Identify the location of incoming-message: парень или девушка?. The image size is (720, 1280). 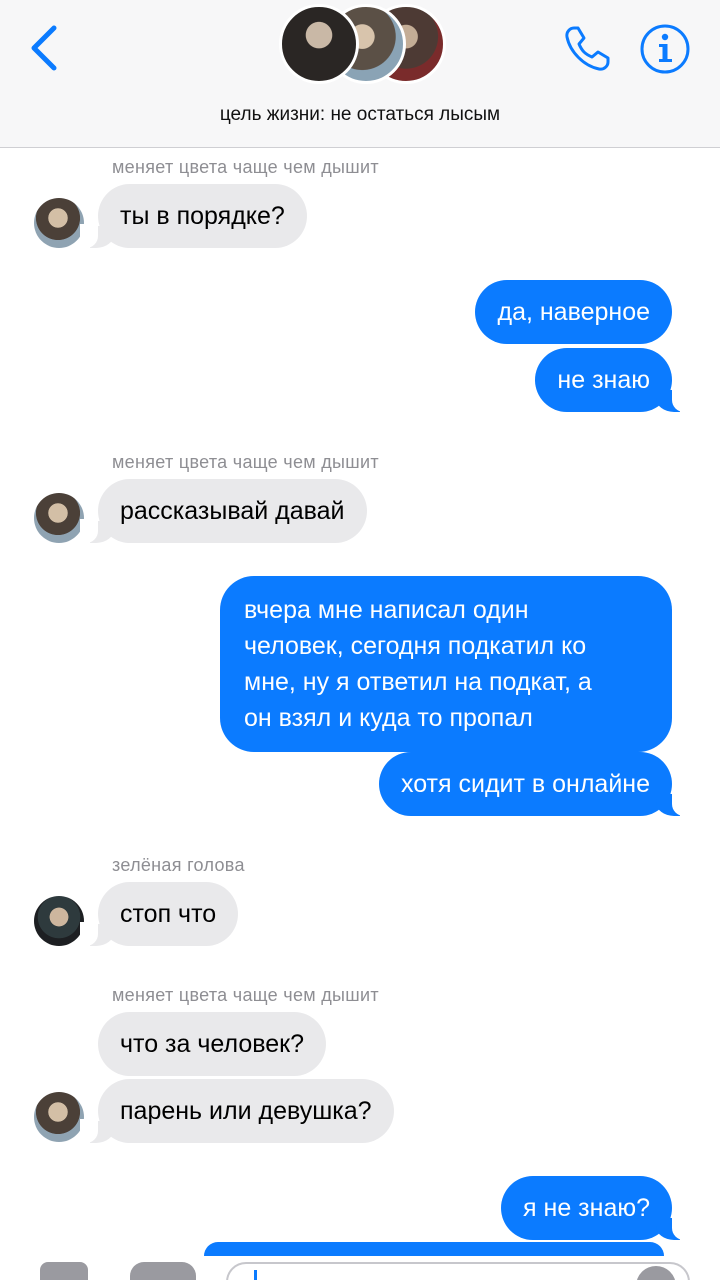
(237, 1111).